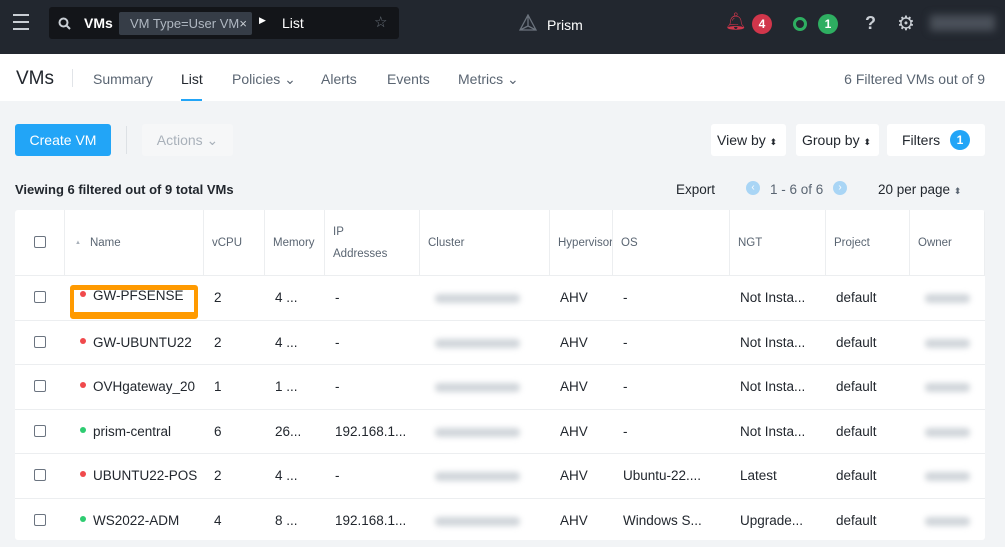 The height and width of the screenshot is (547, 1005). I want to click on vm-name-link: UBUNTU22-POS, so click(141, 476).